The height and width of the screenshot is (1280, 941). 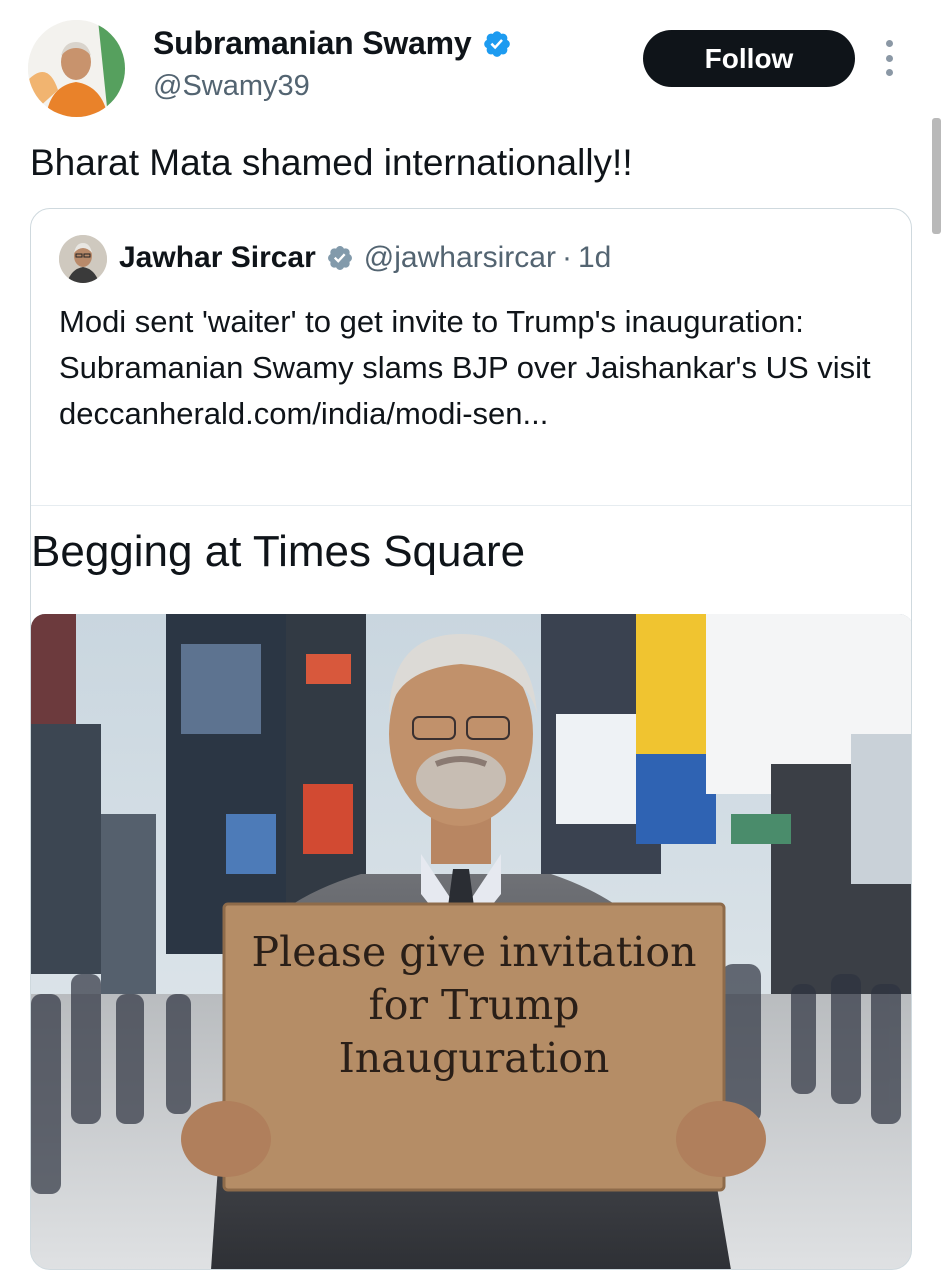 What do you see at coordinates (889, 58) in the screenshot?
I see `more-options-icon` at bounding box center [889, 58].